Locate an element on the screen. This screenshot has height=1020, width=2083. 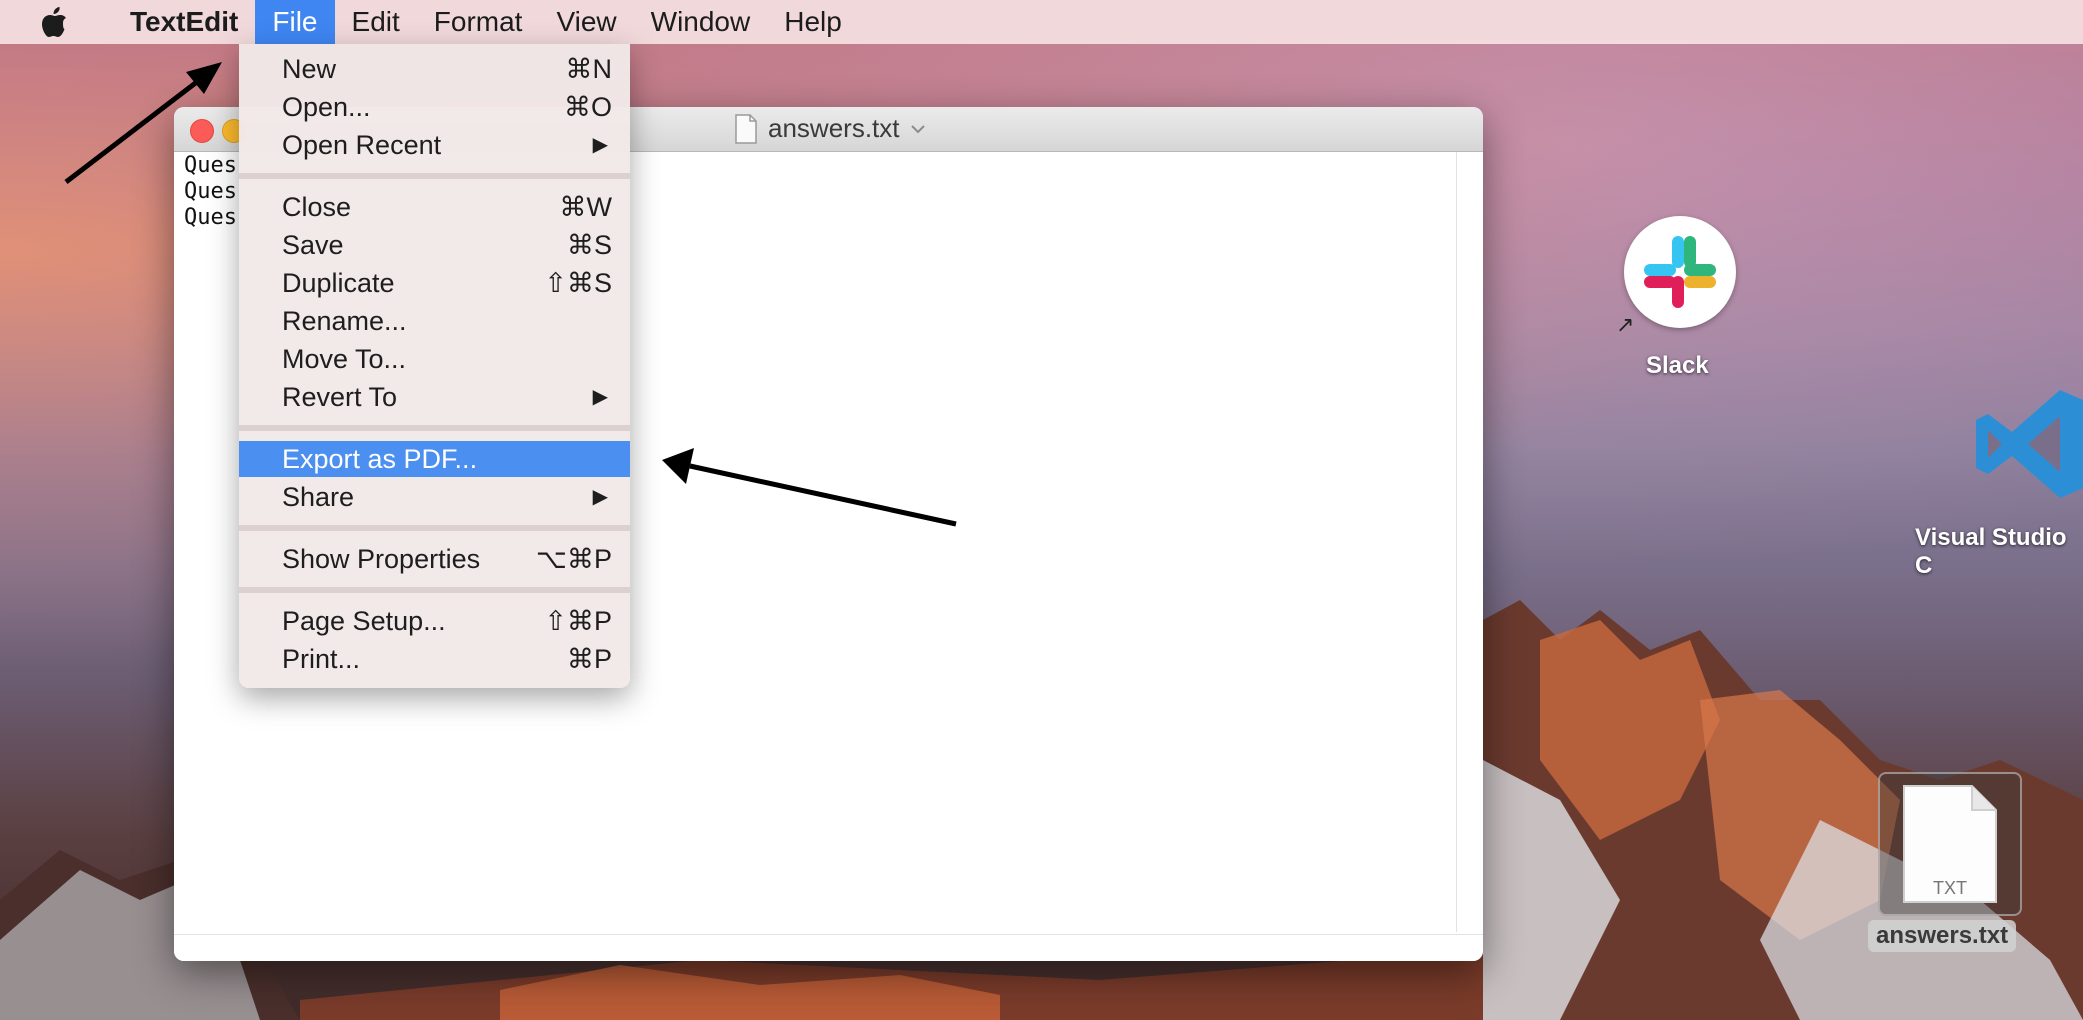
slack-label: Slack is located at coordinates (1677, 366).